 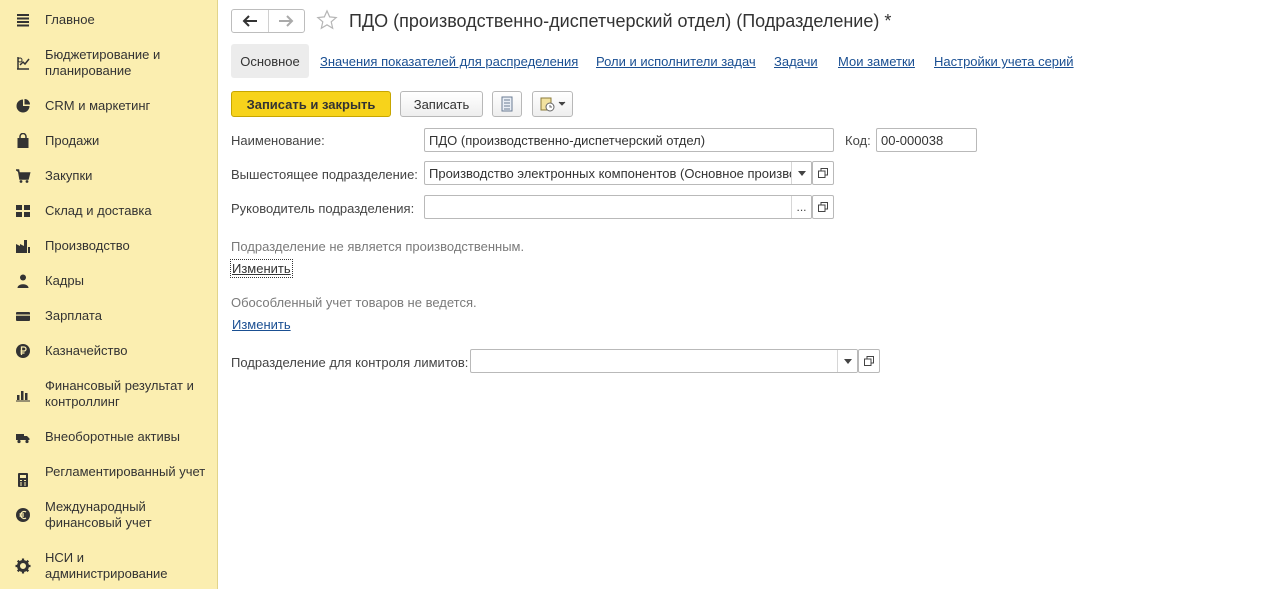 I want to click on gear-icon, so click(x=23, y=566).